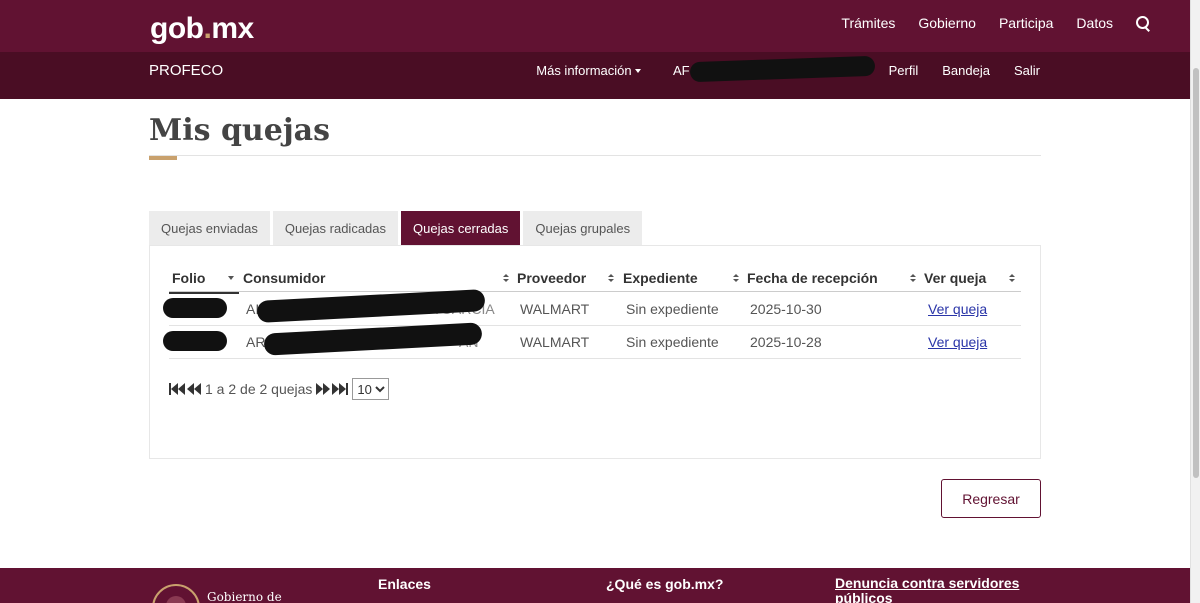 This screenshot has width=1200, height=603. What do you see at coordinates (163, 158) in the screenshot?
I see `title-accent-bar` at bounding box center [163, 158].